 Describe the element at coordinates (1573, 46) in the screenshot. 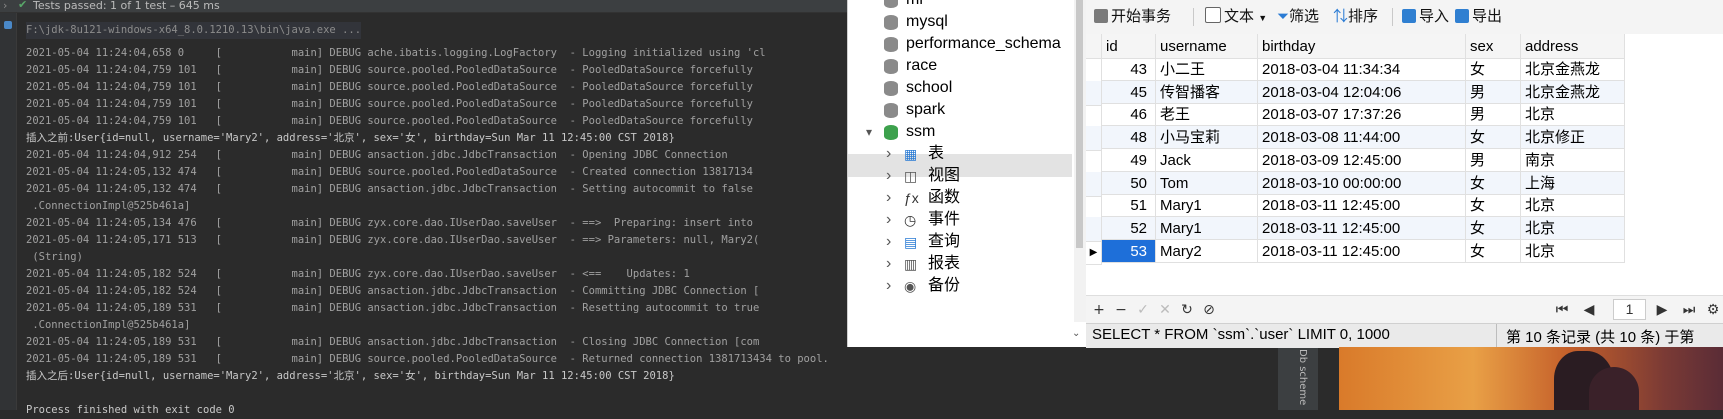

I see `column-header-address: address` at that location.